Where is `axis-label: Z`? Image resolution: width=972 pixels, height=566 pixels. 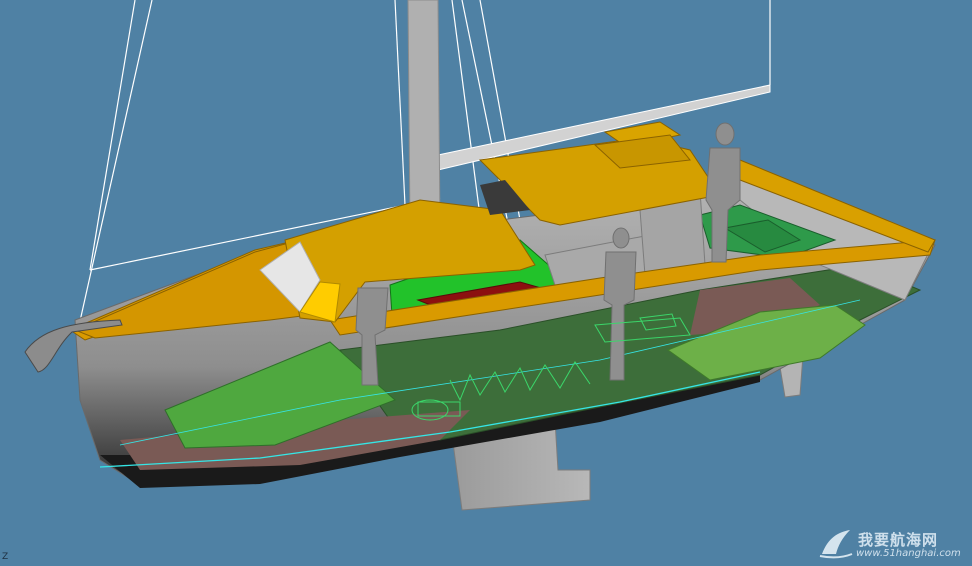
axis-label: Z is located at coordinates (5, 557).